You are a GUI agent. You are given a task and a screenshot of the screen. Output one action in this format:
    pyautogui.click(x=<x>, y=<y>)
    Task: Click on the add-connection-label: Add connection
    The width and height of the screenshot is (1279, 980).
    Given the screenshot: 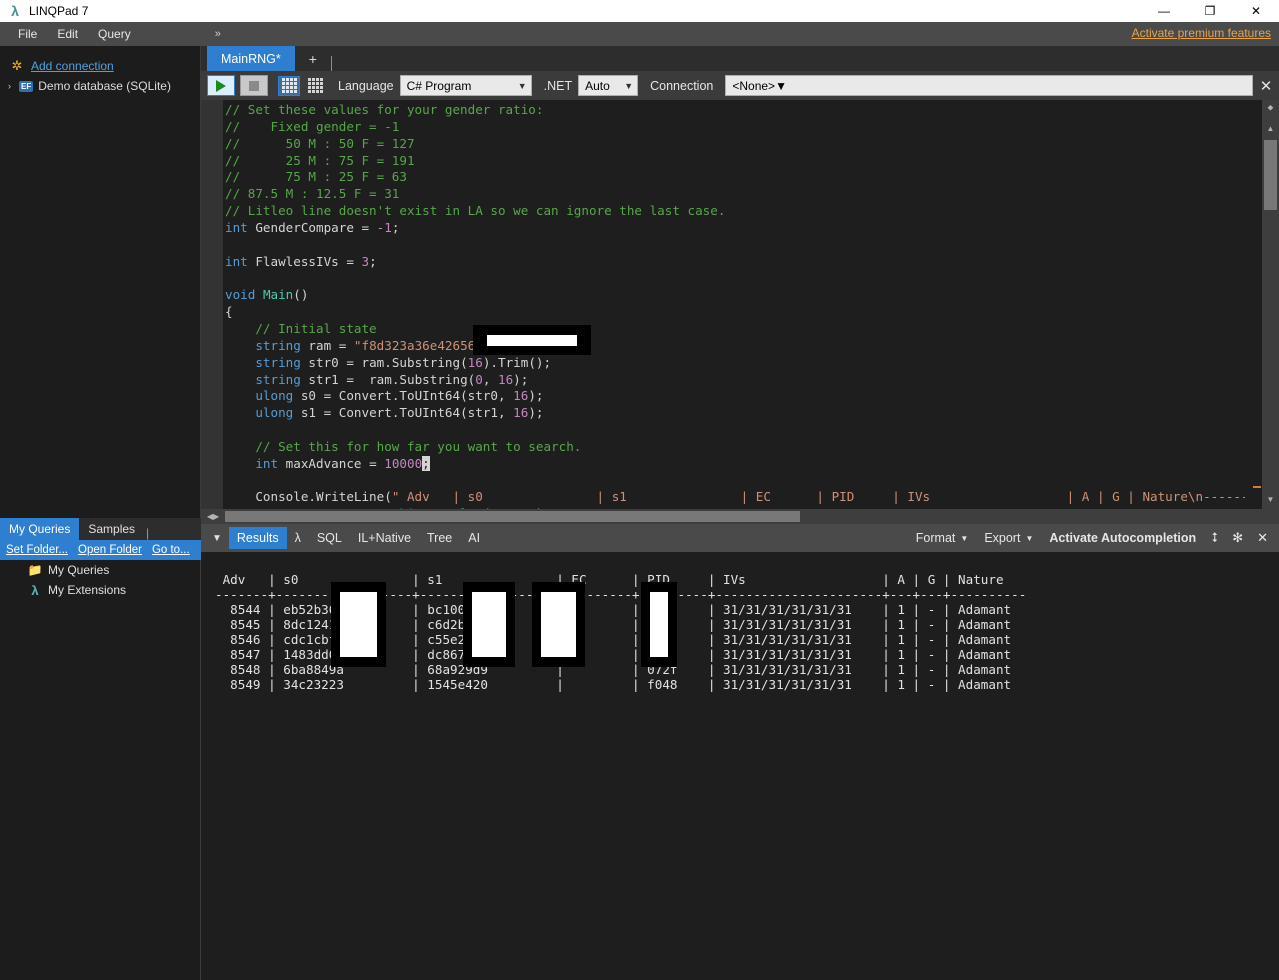 What is the action you would take?
    pyautogui.click(x=72, y=66)
    